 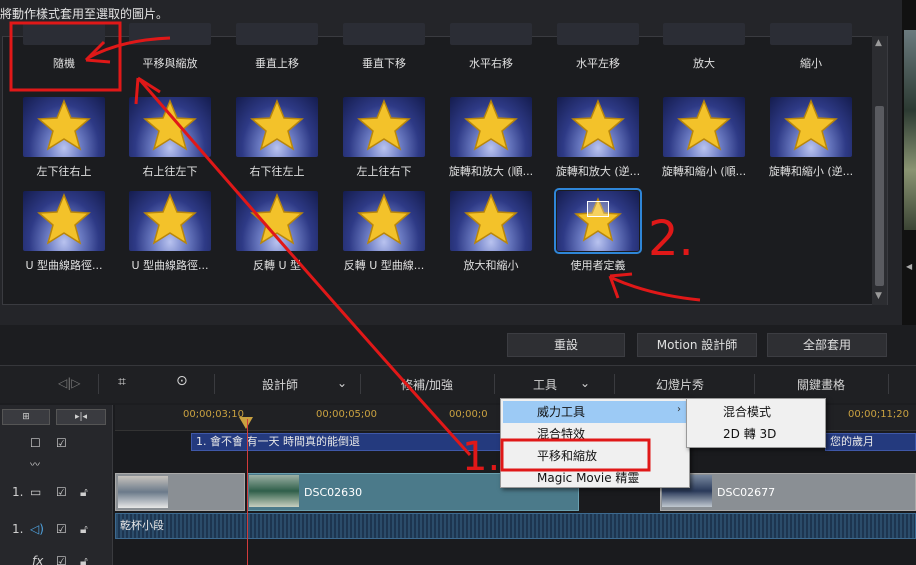 What do you see at coordinates (247, 492) in the screenshot?
I see `playhead-line` at bounding box center [247, 492].